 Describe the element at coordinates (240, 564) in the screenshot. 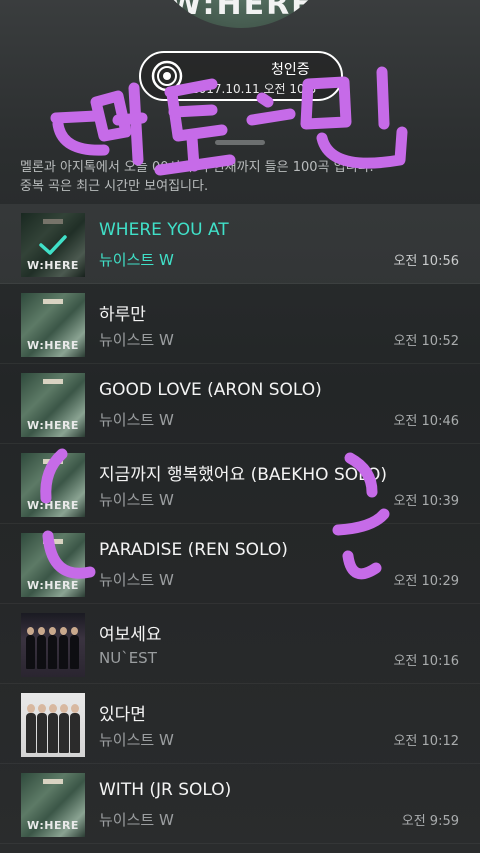

I see `song-row: PARADISE (REN SOLO) 뉴이스트 W 오전 10:29` at that location.